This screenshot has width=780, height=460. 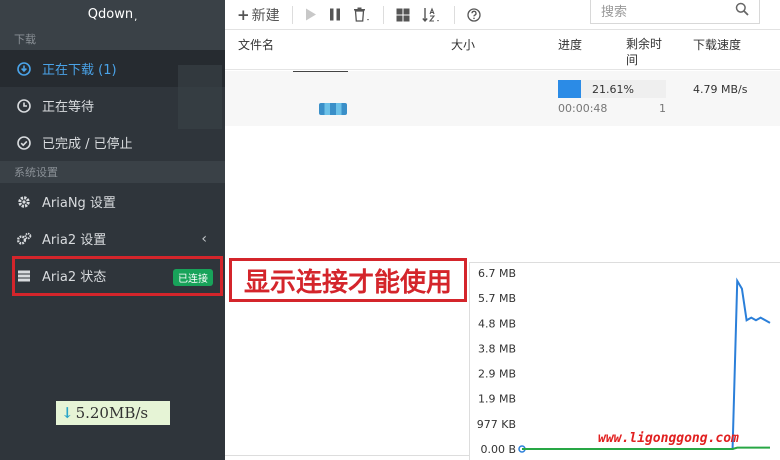 What do you see at coordinates (646, 363) in the screenshot?
I see `series-line` at bounding box center [646, 363].